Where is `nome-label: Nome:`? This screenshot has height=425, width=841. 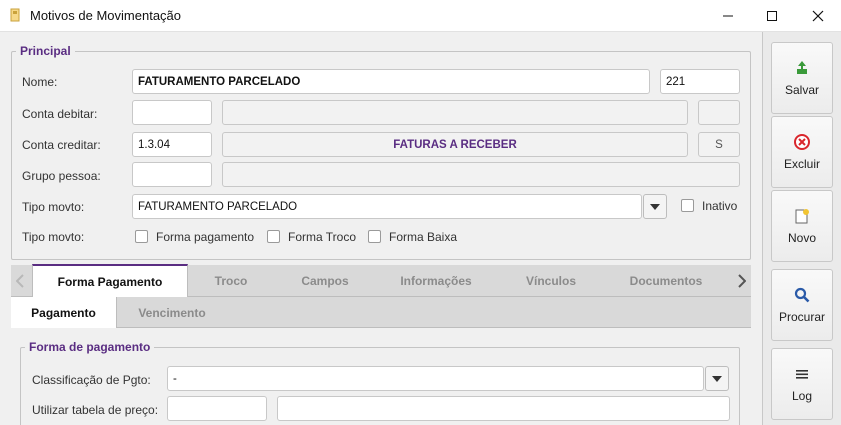 nome-label: Nome: is located at coordinates (40, 82).